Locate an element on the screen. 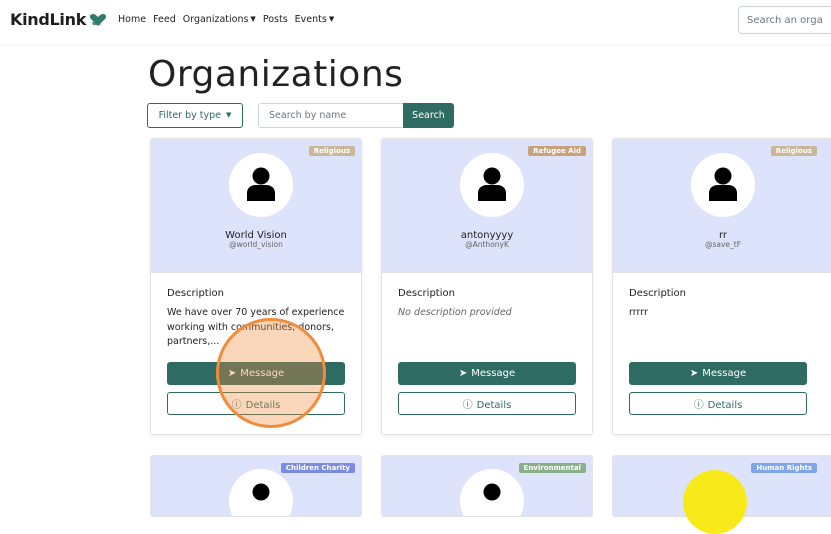 This screenshot has width=831, height=534. nav-organizations: Organizations ▼ is located at coordinates (219, 19).